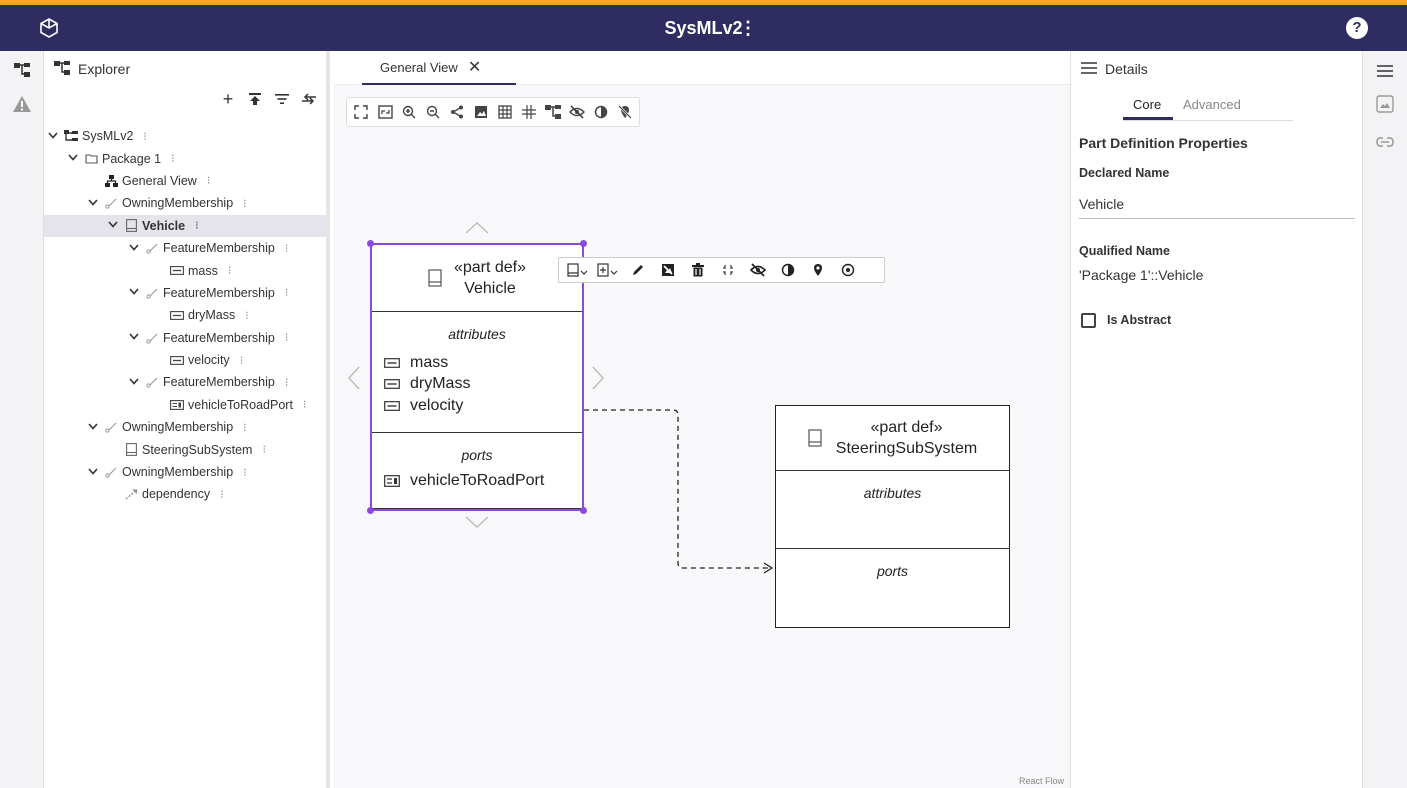 The image size is (1407, 788). What do you see at coordinates (477, 481) in the screenshot?
I see `port-row-vehicletoroadport: vehicleToRoadPort` at bounding box center [477, 481].